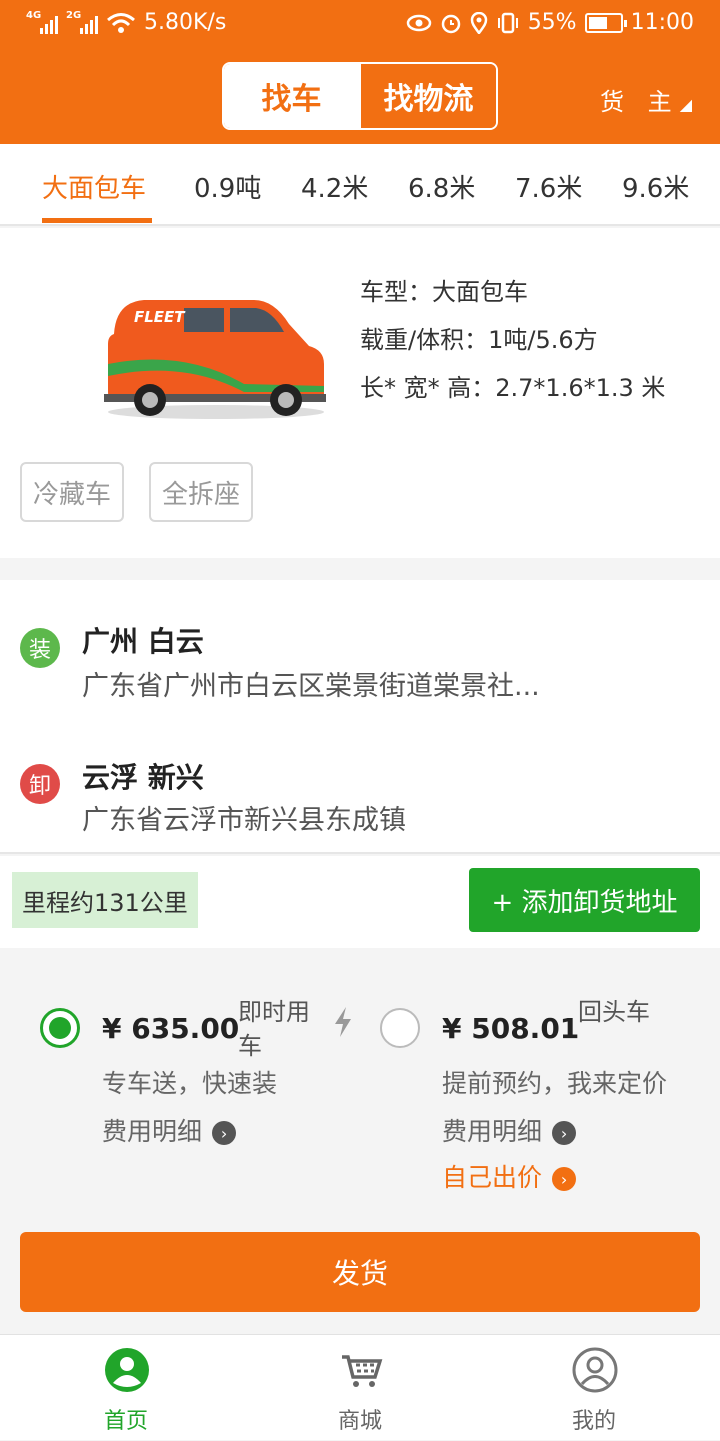 The height and width of the screenshot is (1441, 720). I want to click on instant-price-radio, so click(60, 1028).